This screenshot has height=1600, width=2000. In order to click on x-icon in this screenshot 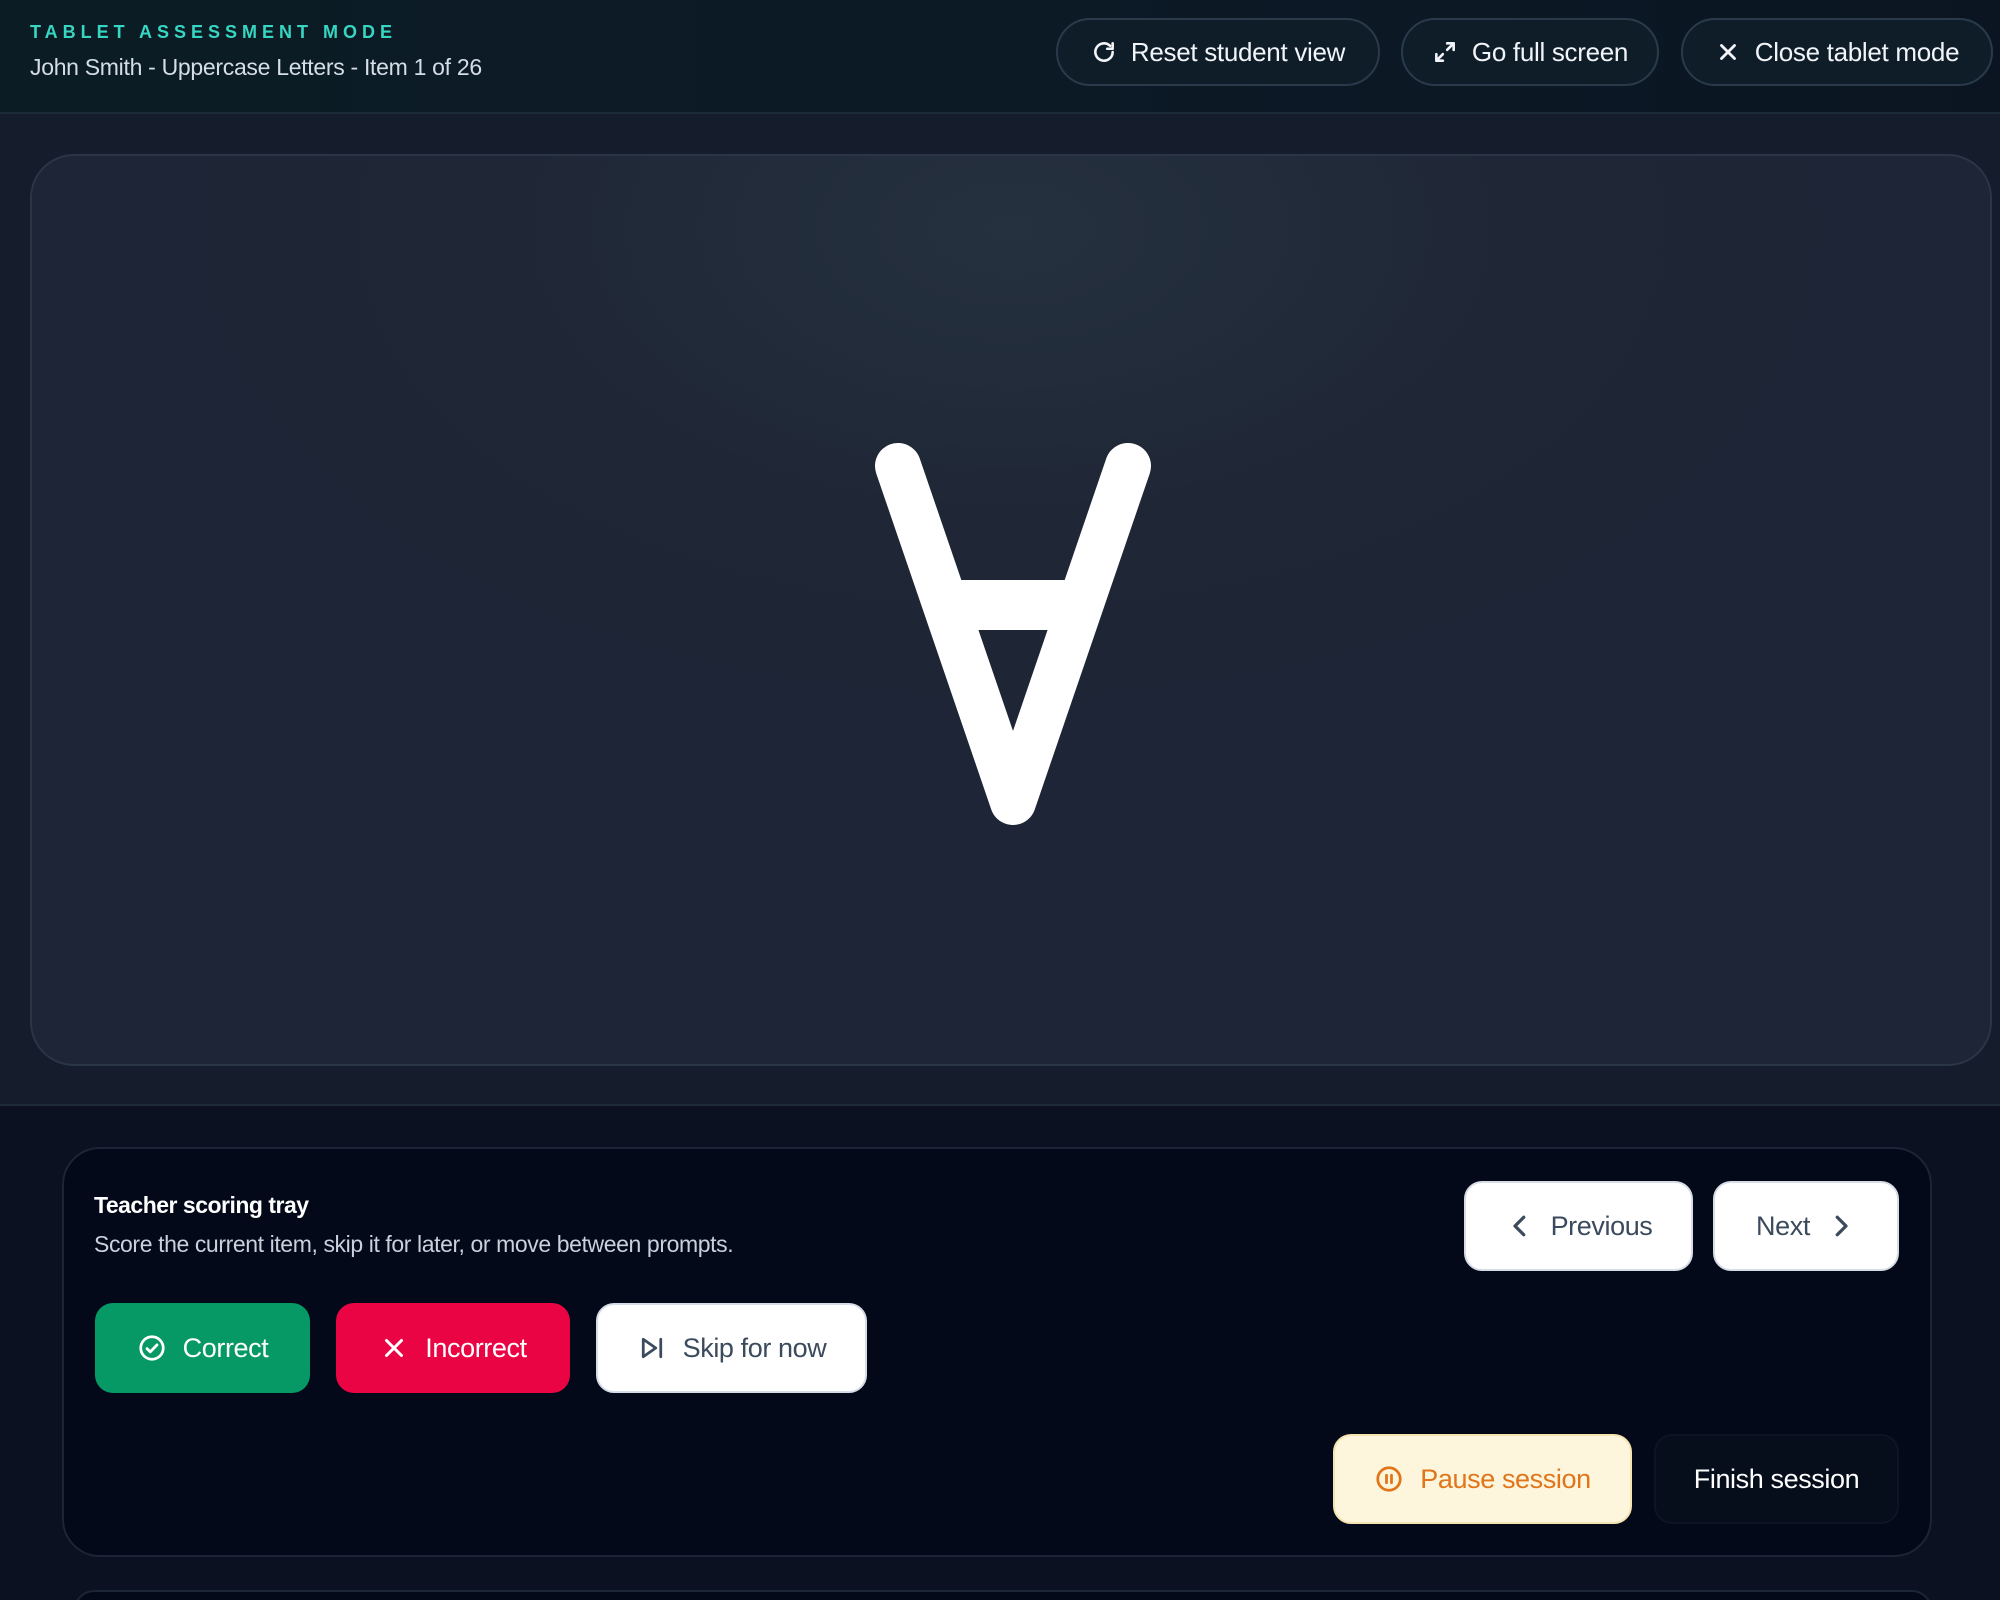, I will do `click(394, 1348)`.